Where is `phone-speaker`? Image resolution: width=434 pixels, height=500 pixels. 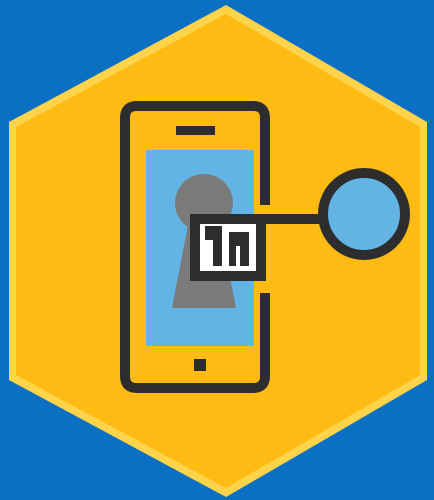
phone-speaker is located at coordinates (195, 130).